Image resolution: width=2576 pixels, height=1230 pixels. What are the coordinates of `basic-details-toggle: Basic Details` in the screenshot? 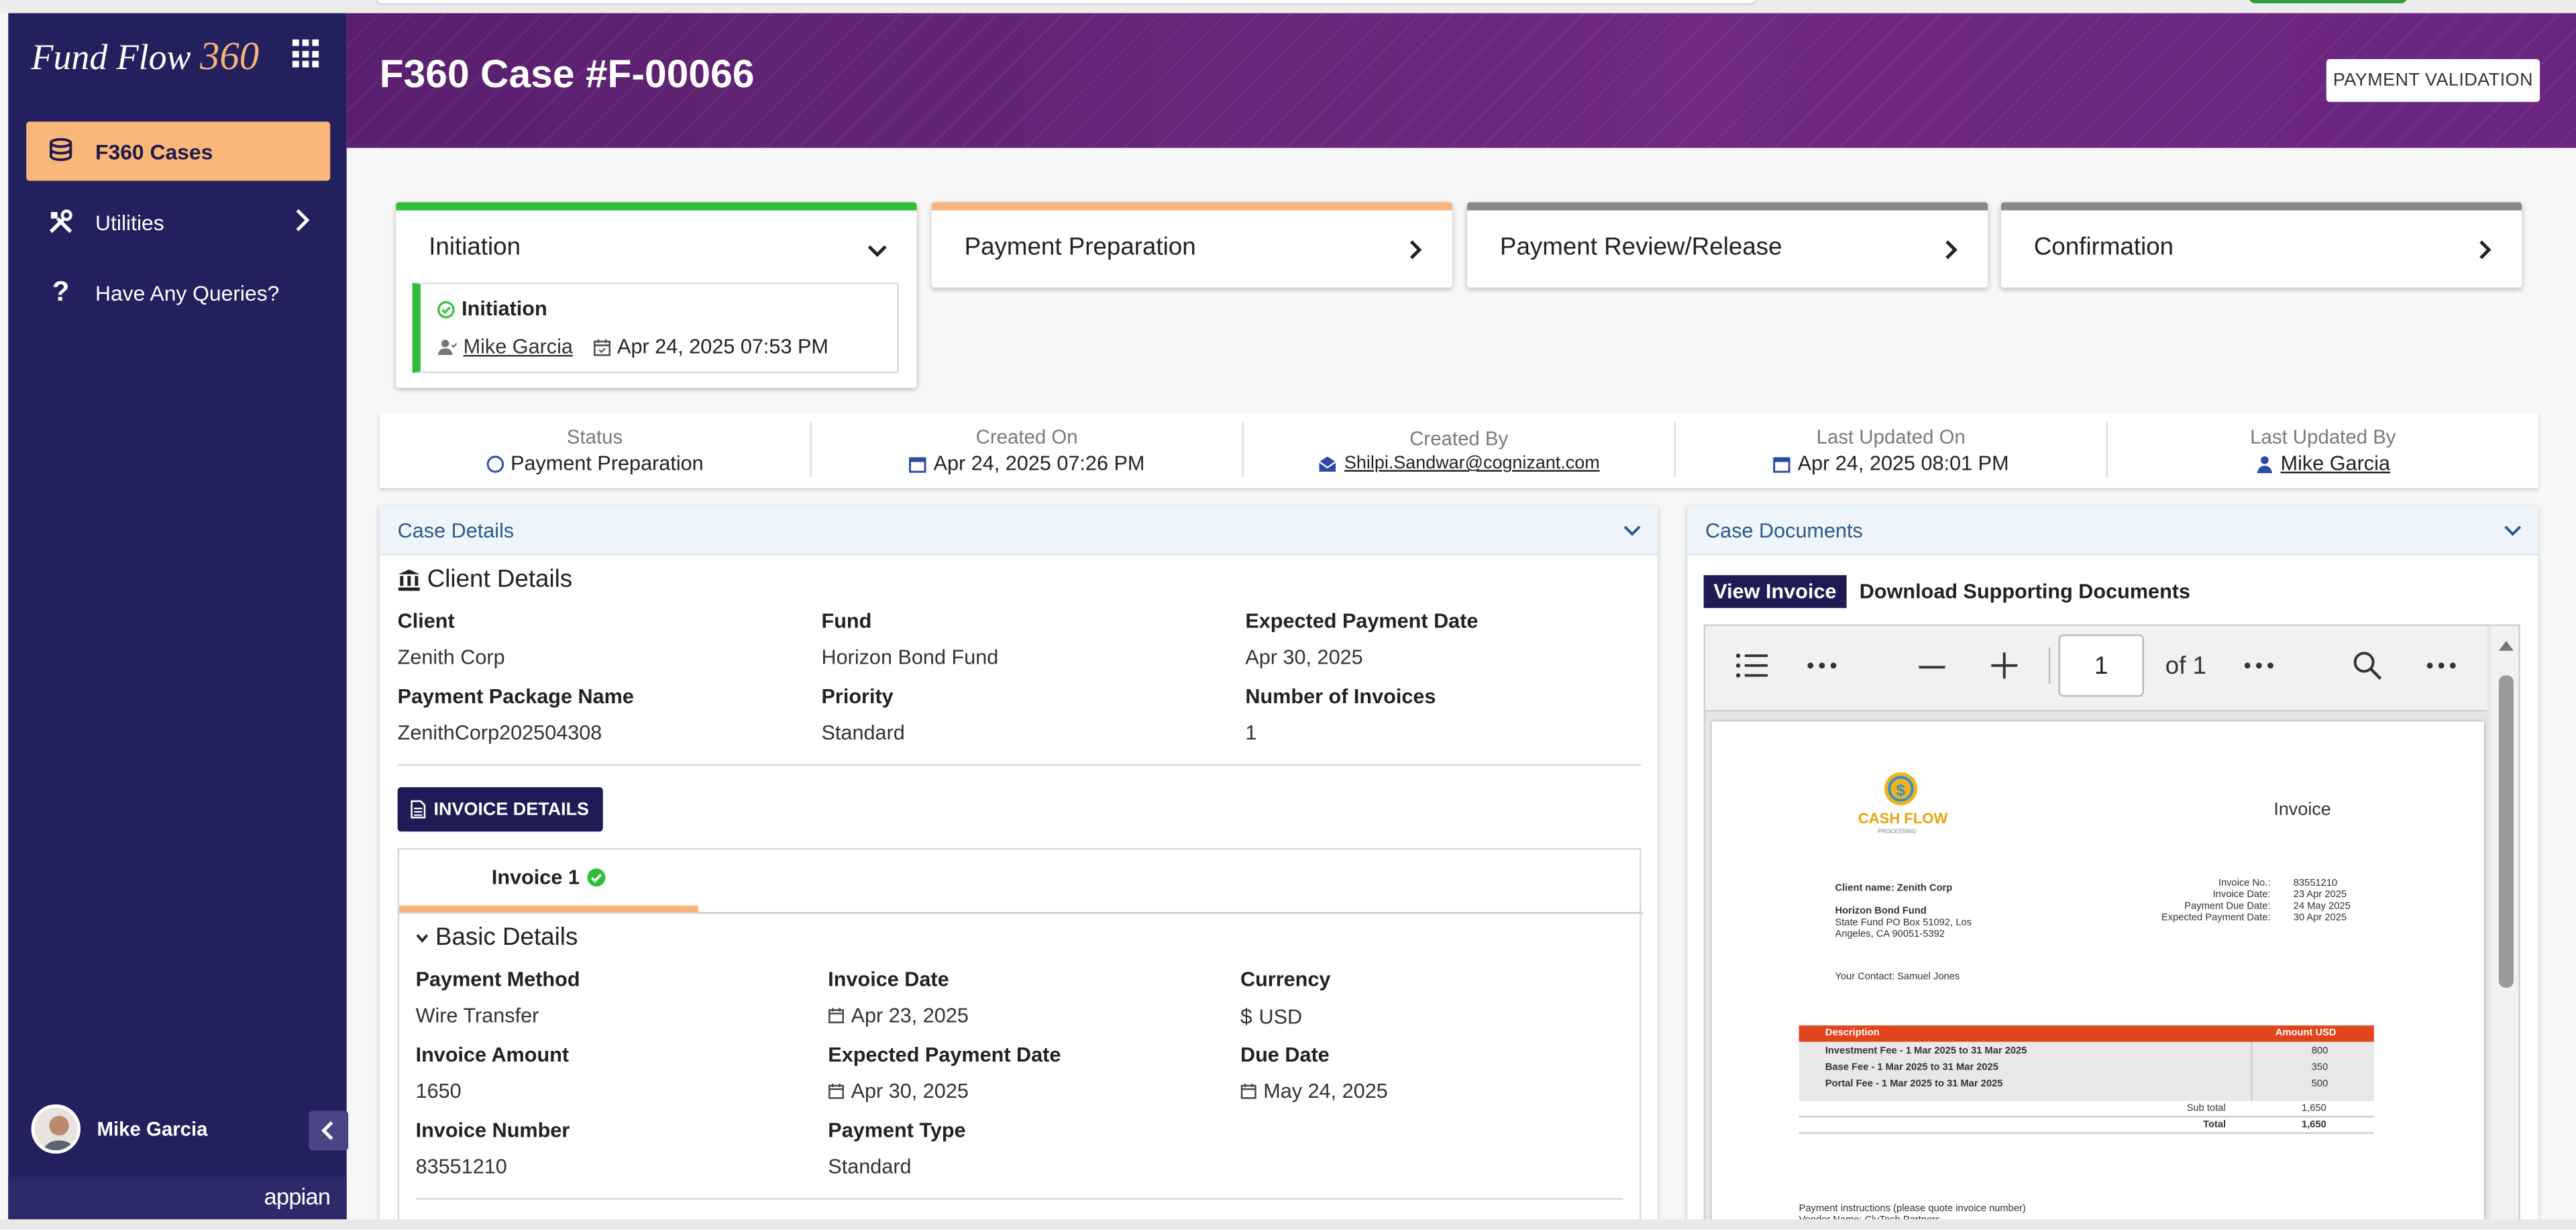 It's located at (497, 937).